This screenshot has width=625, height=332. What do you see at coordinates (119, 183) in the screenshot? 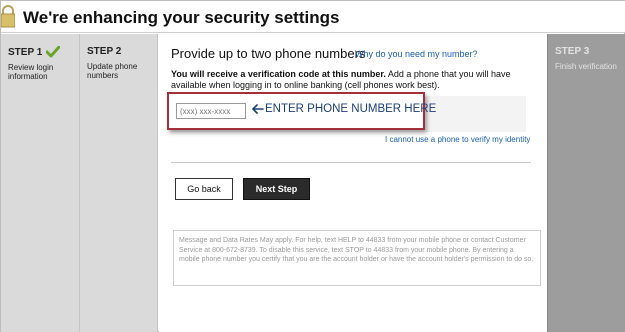
I see `step-2-panel: STEP 2 Update phone numbers` at bounding box center [119, 183].